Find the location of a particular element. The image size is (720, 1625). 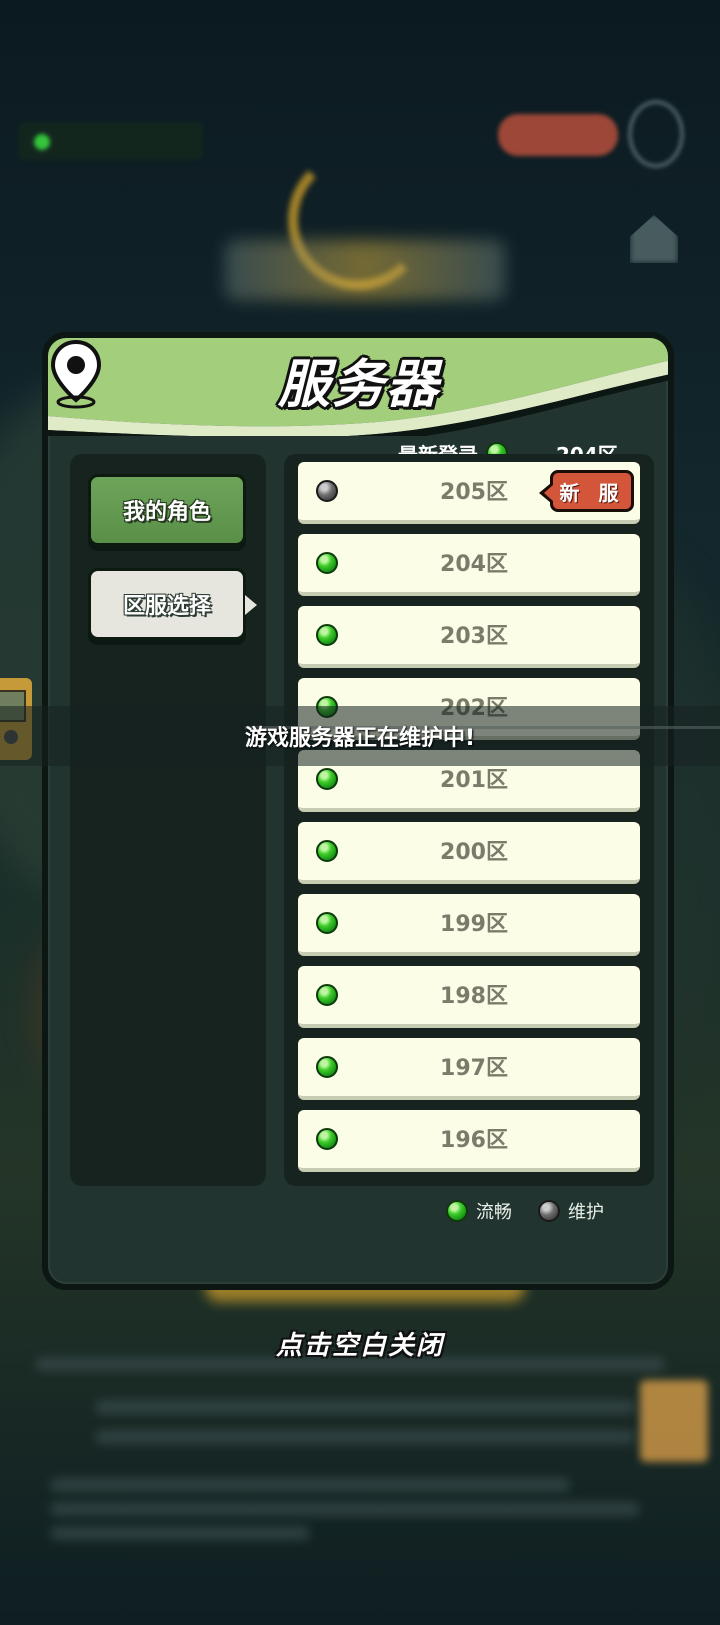

server-name: 198区 is located at coordinates (474, 996).